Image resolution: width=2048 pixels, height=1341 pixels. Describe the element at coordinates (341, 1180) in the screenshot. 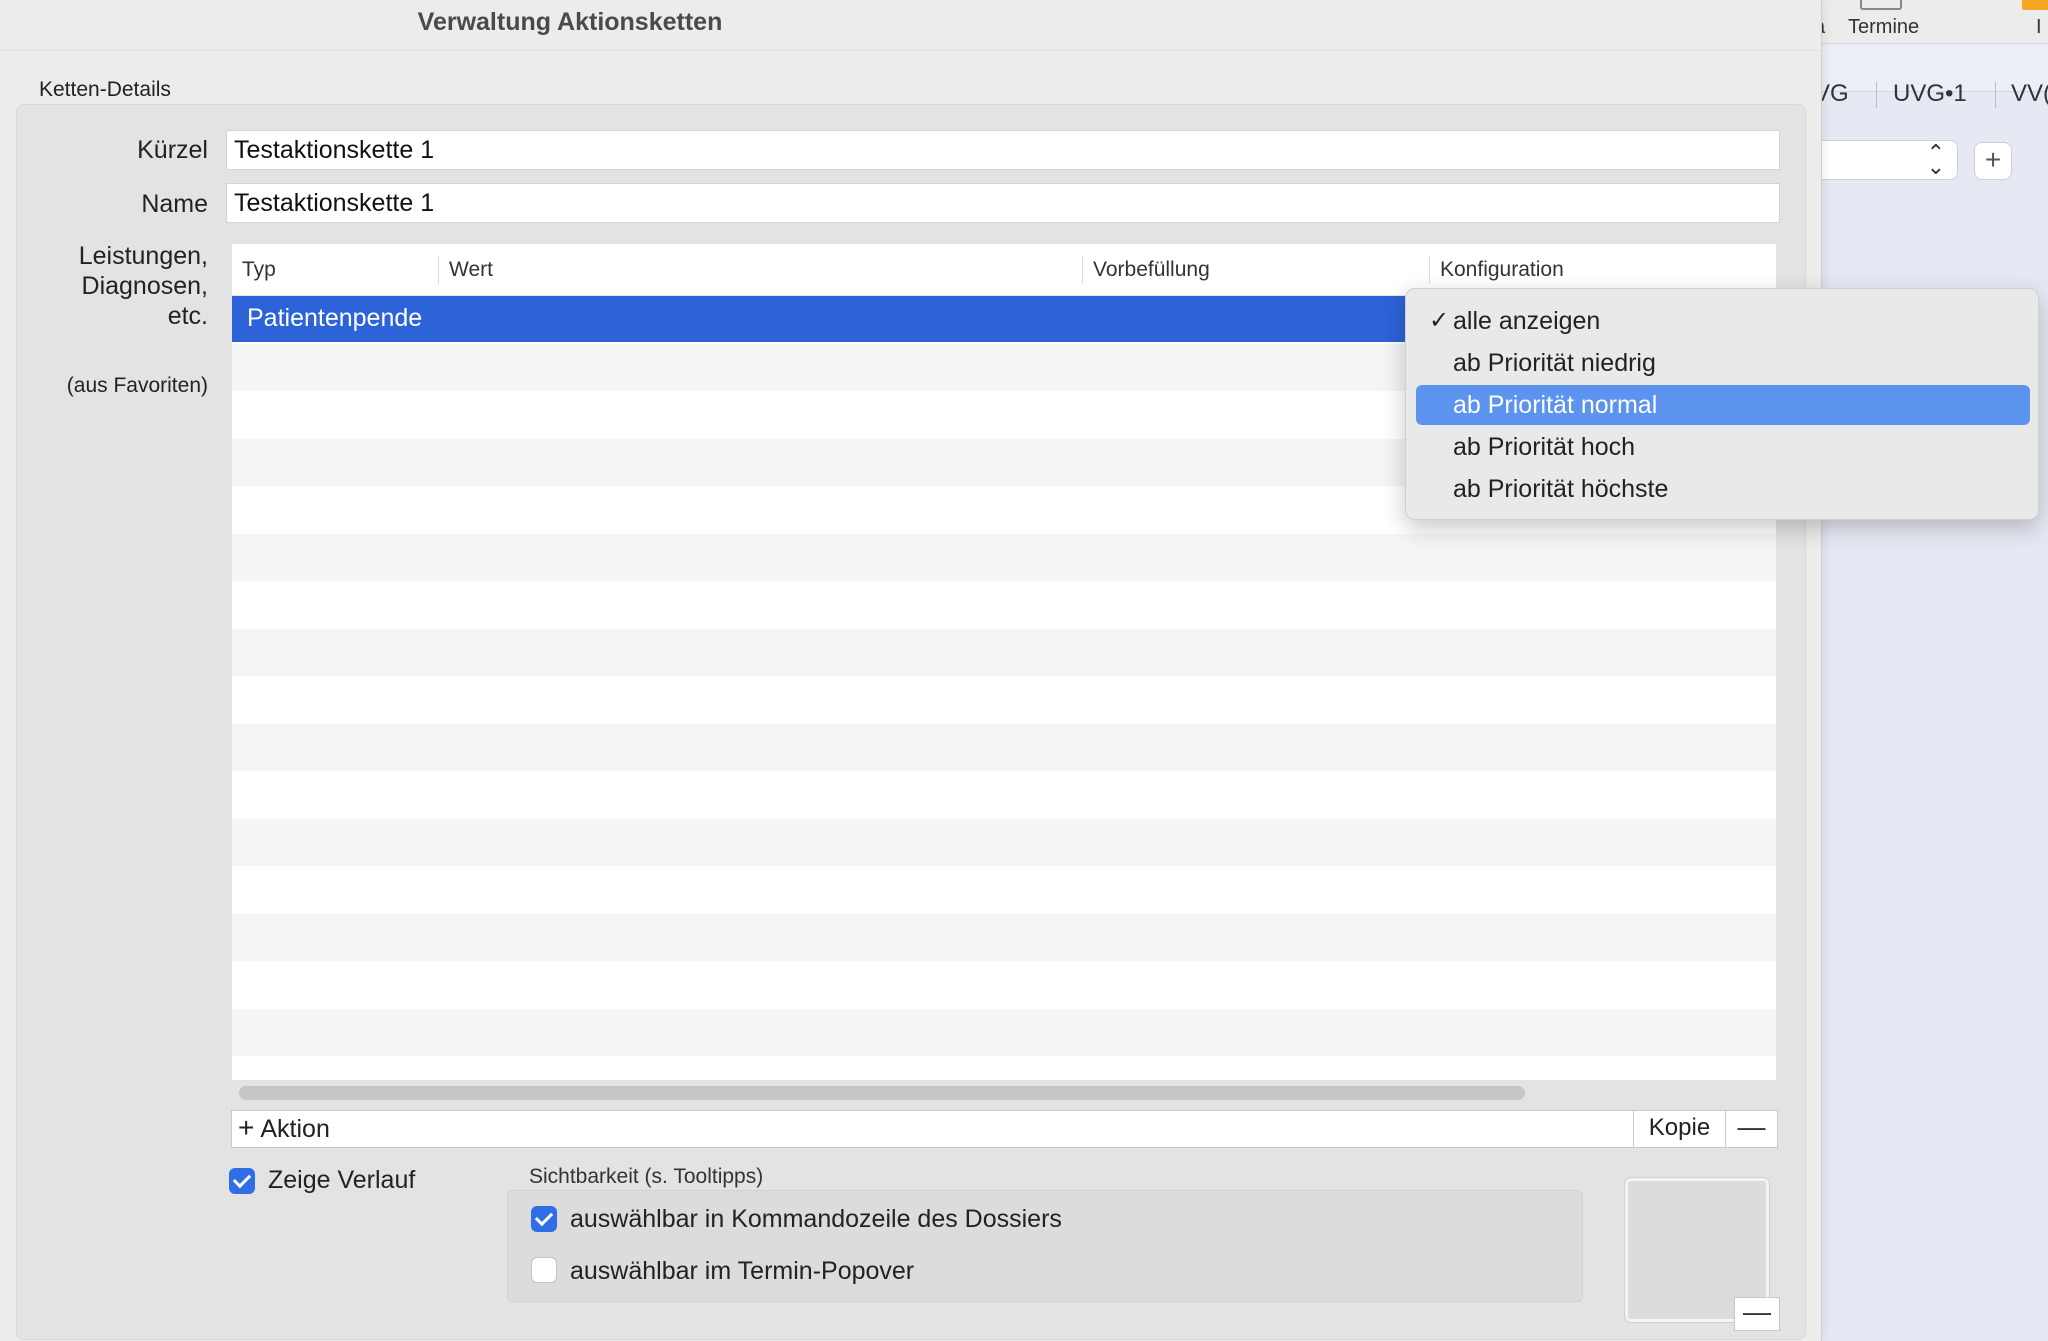

I see `verlauf-label: Zeige Verlauf` at that location.